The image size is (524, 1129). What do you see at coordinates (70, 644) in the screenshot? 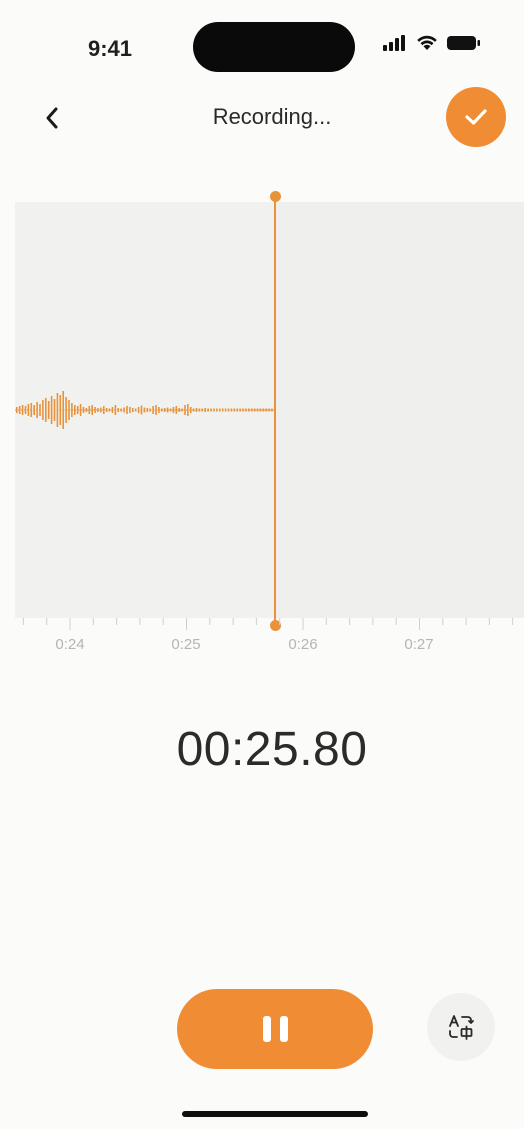
I see `tick-label: 0:24` at bounding box center [70, 644].